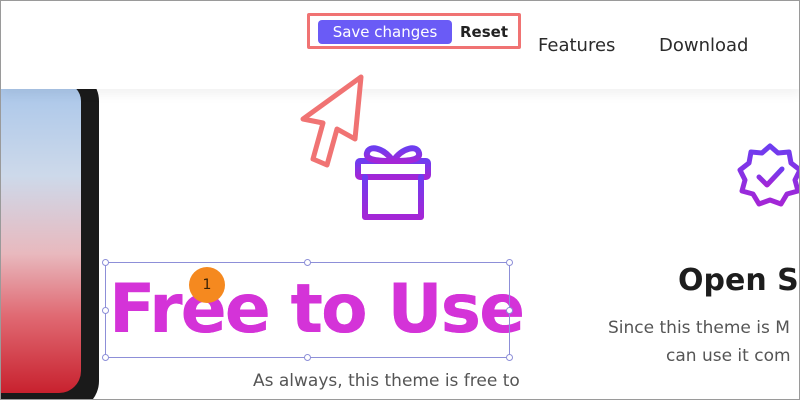 This screenshot has height=400, width=800. What do you see at coordinates (385, 32) in the screenshot?
I see `save-changes-button: Save changes` at bounding box center [385, 32].